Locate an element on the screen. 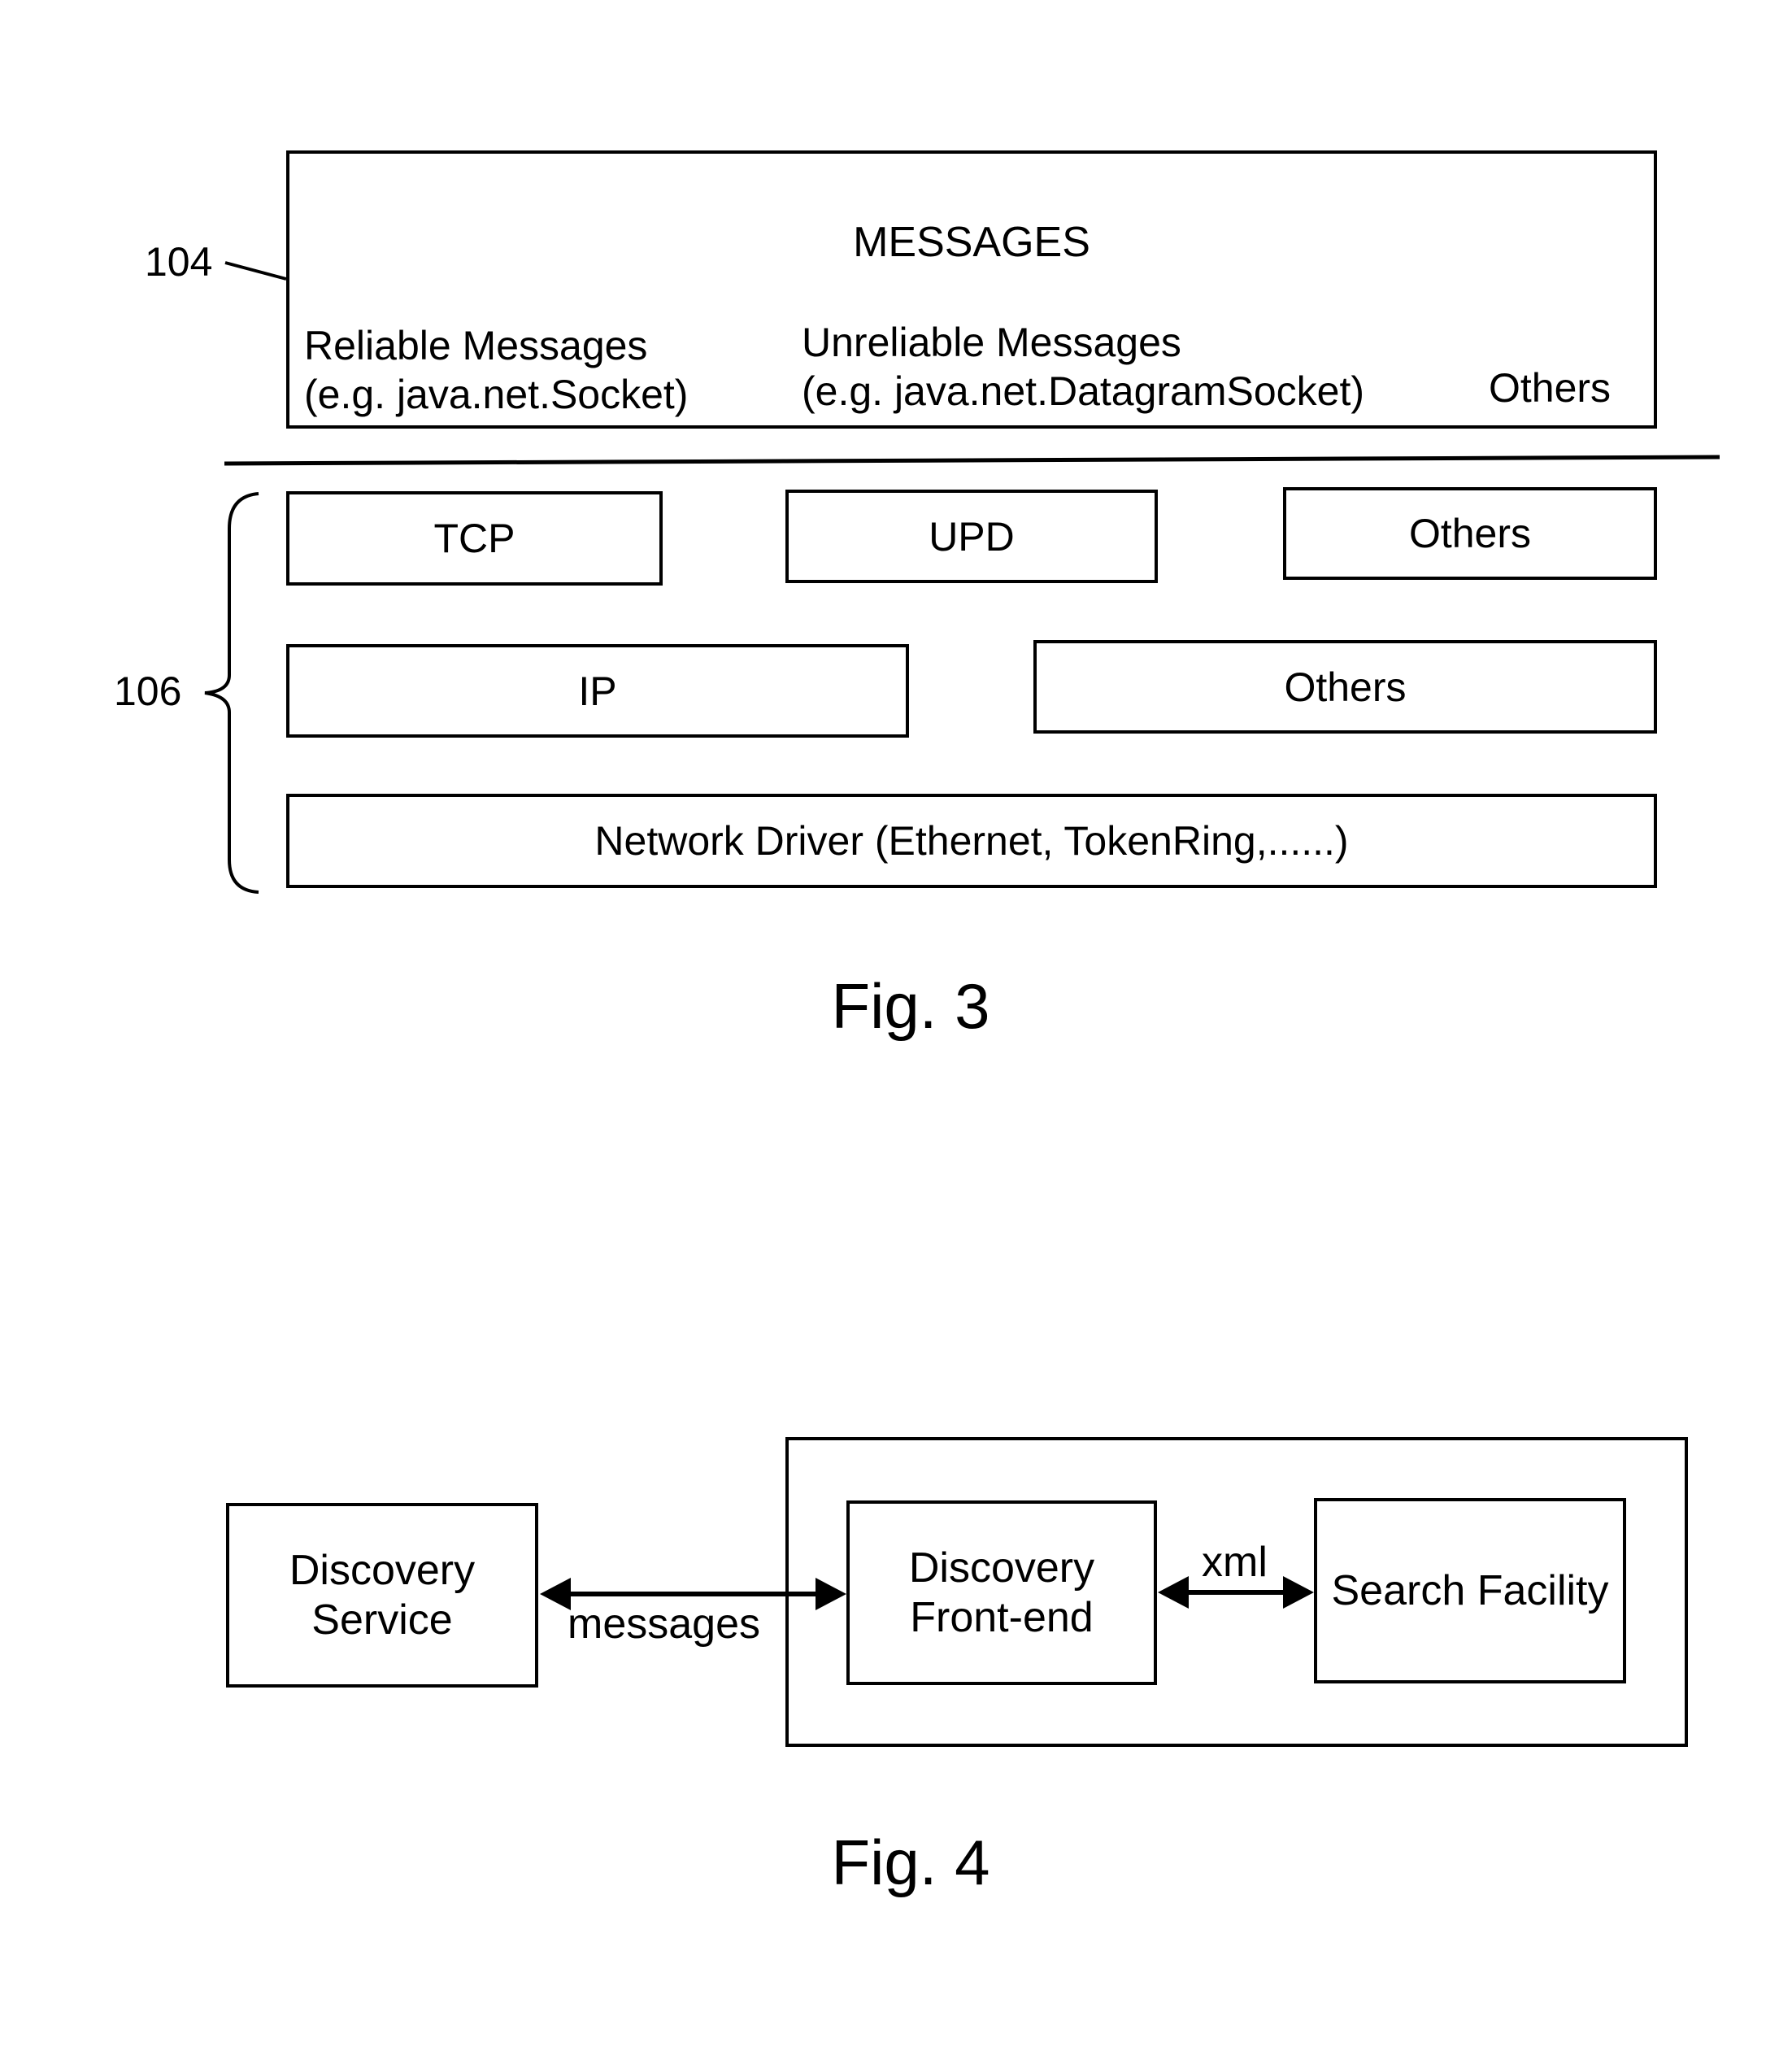  arrowhead-left-xml is located at coordinates (1173, 1592).